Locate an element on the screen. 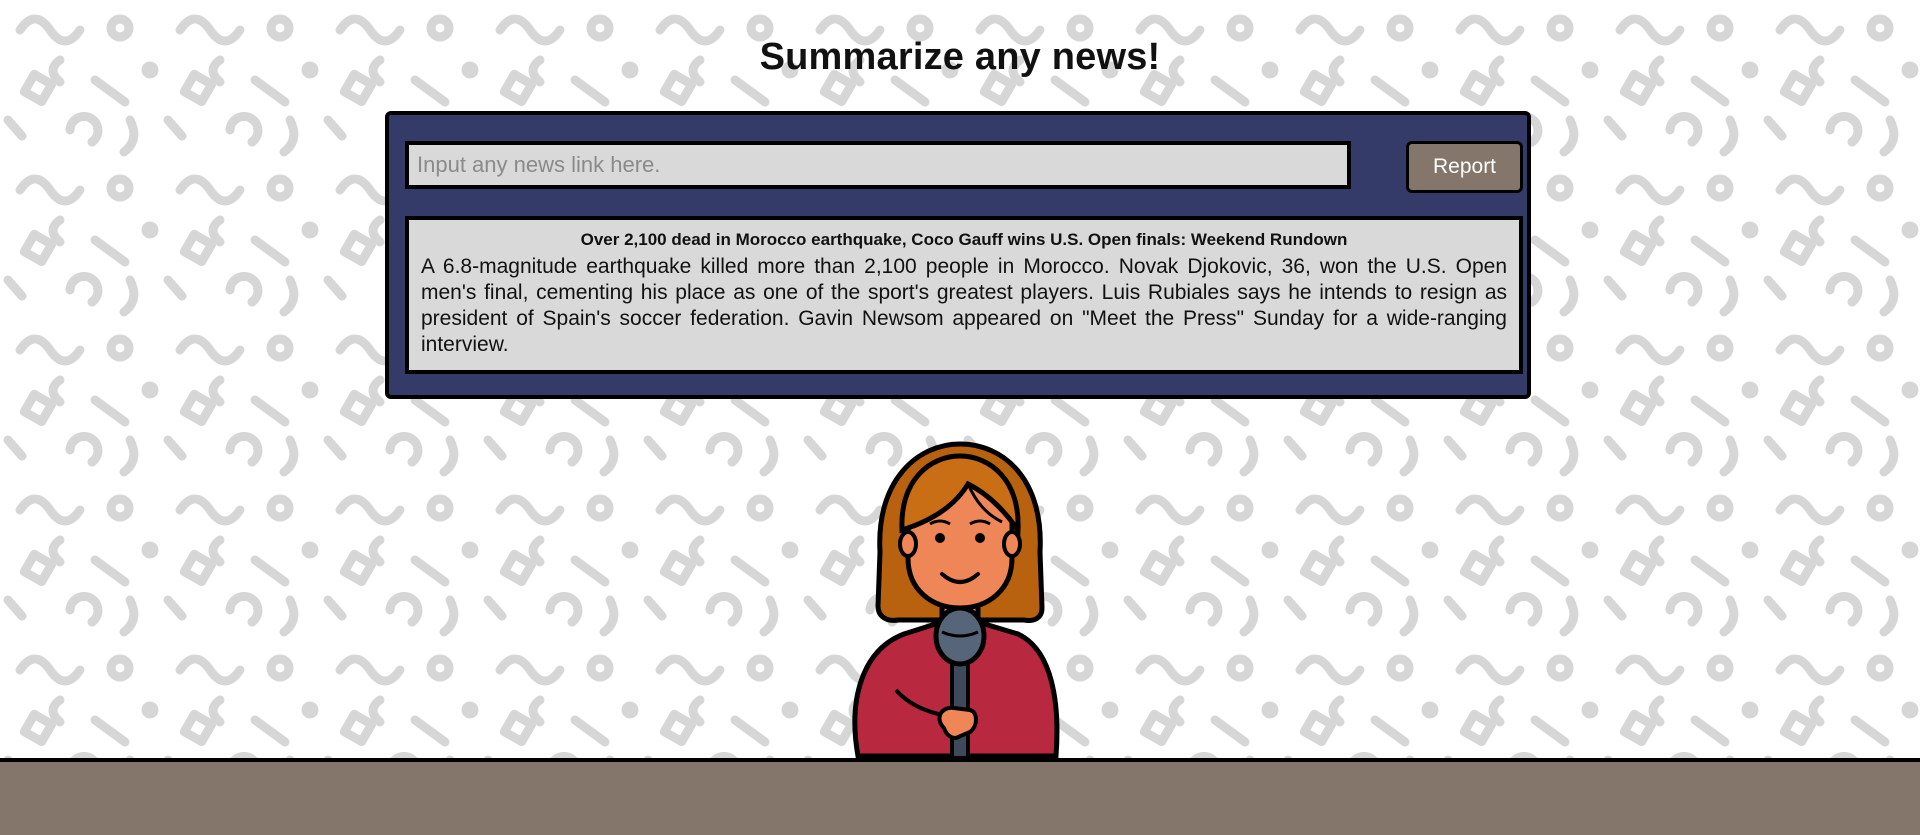 The height and width of the screenshot is (835, 1920). news-anchor-illustration is located at coordinates (956, 600).